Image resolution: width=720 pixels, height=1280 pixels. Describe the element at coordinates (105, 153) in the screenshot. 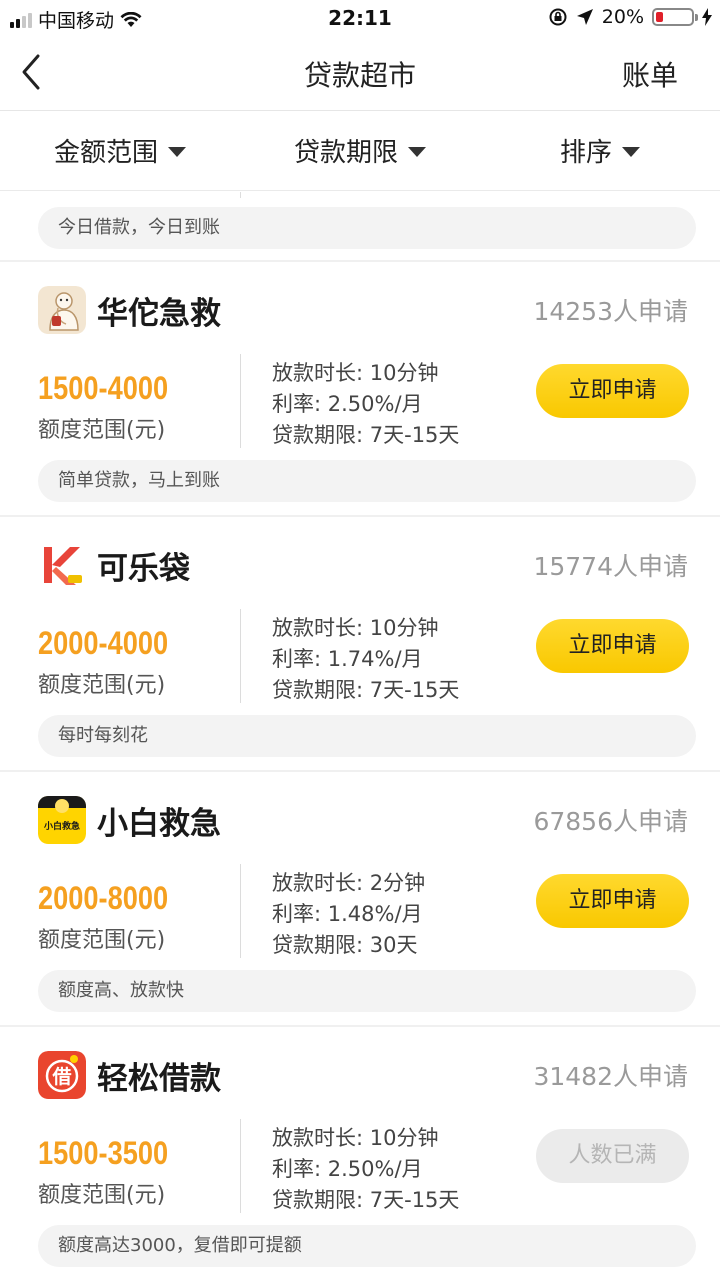

I see `filter-label: 金额范围` at that location.